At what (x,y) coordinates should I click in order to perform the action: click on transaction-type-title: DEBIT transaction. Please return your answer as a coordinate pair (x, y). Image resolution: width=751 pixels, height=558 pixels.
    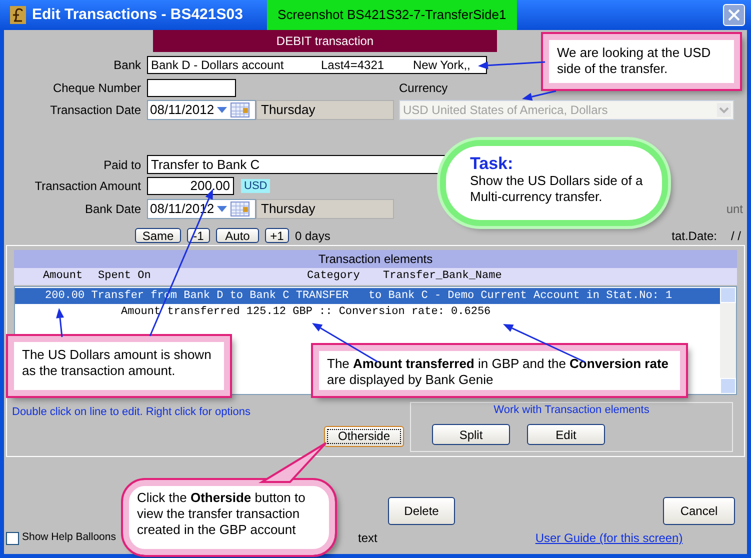
    Looking at the image, I should click on (325, 41).